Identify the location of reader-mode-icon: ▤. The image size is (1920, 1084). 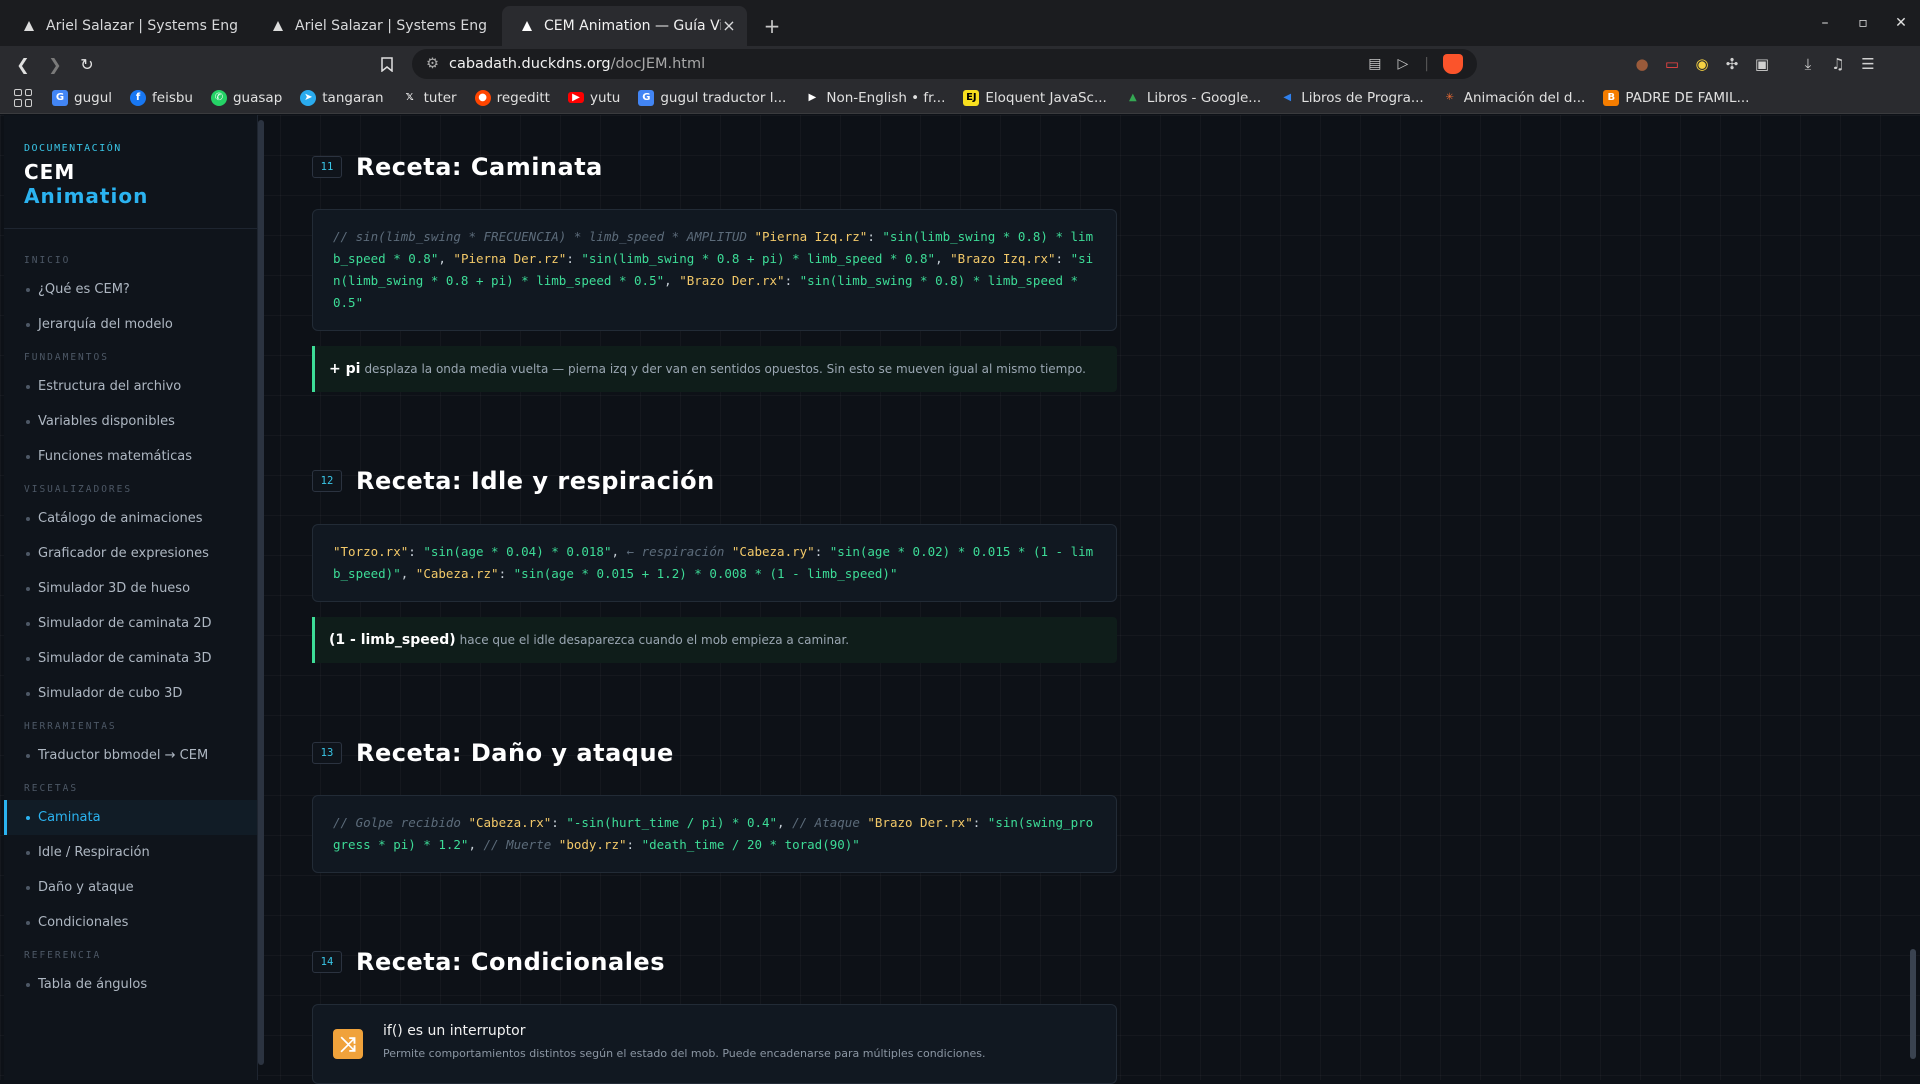
(1374, 64).